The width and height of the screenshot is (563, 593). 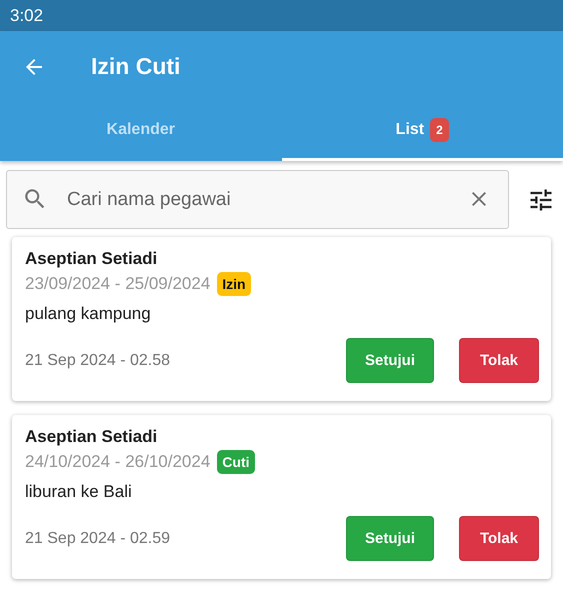 What do you see at coordinates (97, 539) in the screenshot?
I see `submitted-time: 21 Sep 2024 - 02.59` at bounding box center [97, 539].